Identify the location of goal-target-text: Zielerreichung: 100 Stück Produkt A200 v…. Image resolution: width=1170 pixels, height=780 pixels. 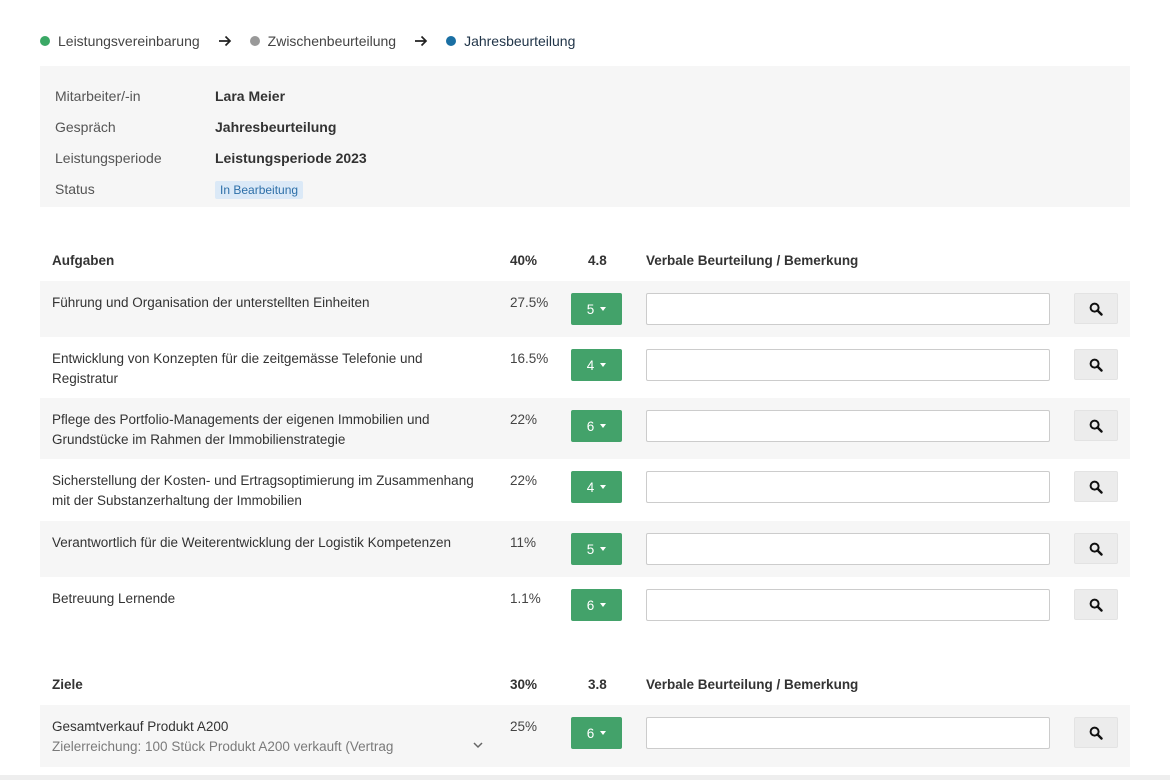
(223, 746).